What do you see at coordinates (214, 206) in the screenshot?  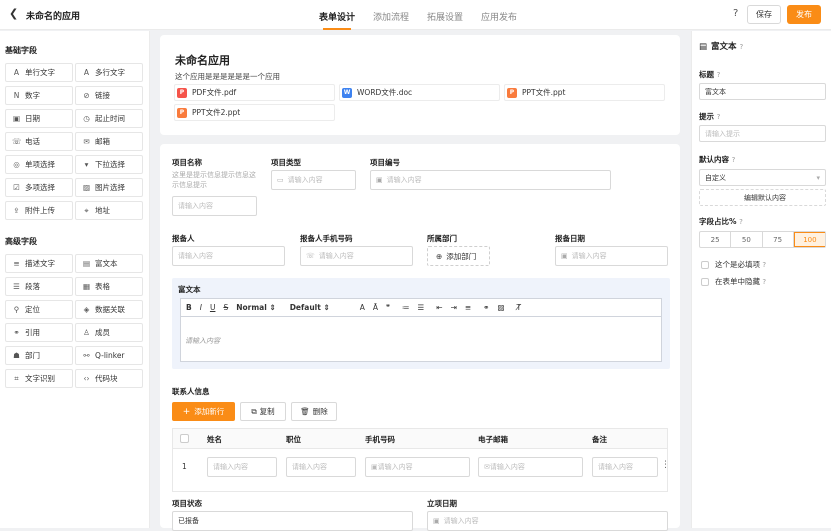 I see `project-name-input: 请输入内容` at bounding box center [214, 206].